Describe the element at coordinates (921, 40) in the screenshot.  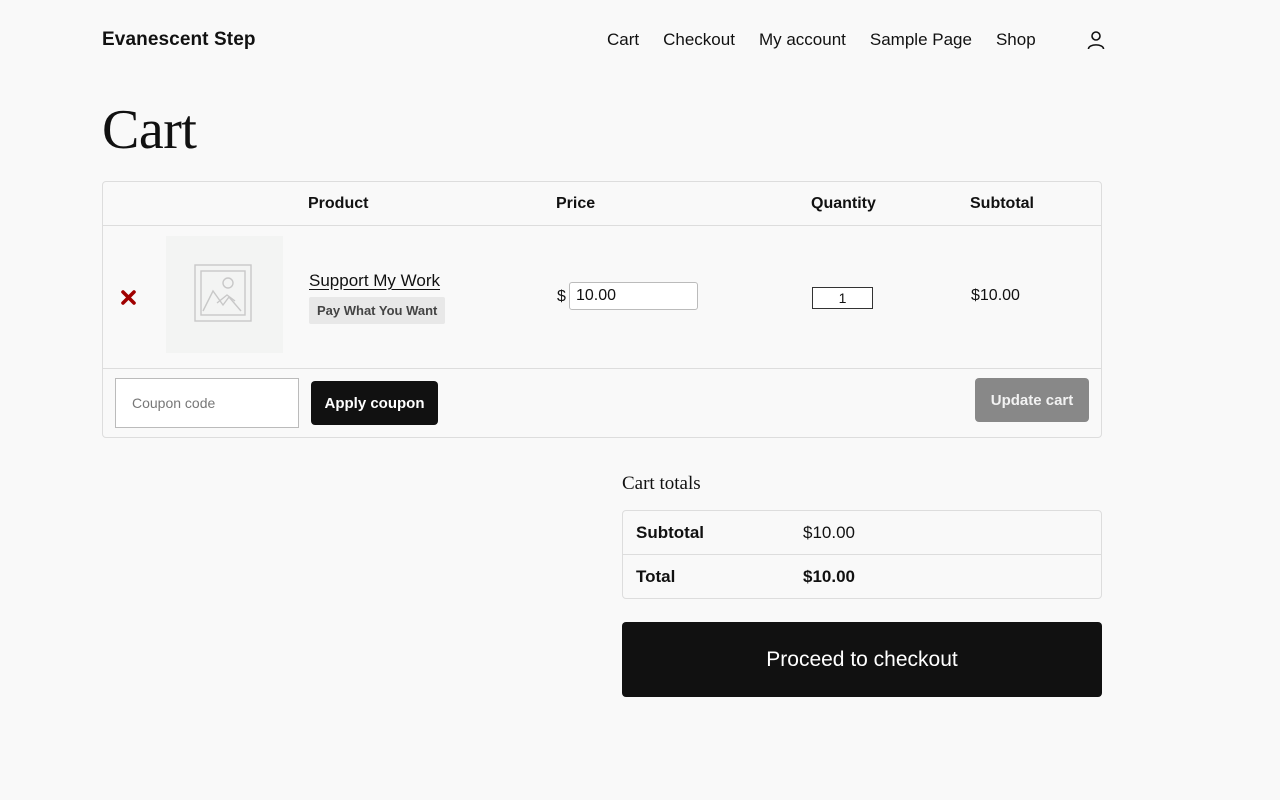
I see `nav-link-sample-page: Sample Page` at that location.